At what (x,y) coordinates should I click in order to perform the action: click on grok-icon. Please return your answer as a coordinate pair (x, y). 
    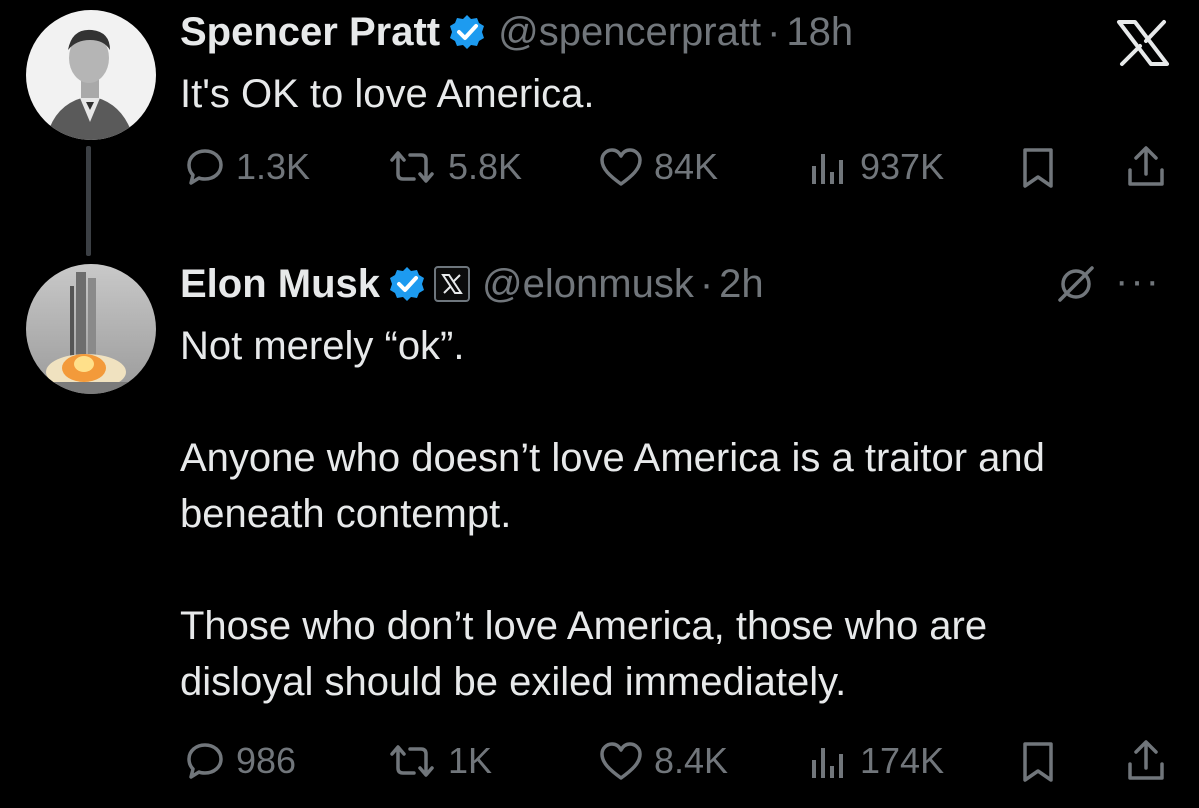
    Looking at the image, I should click on (1076, 284).